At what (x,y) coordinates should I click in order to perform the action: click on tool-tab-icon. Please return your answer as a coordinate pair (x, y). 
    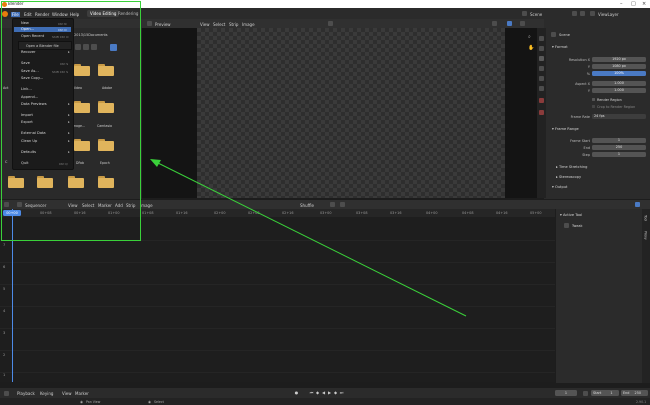
    Looking at the image, I should click on (541, 38).